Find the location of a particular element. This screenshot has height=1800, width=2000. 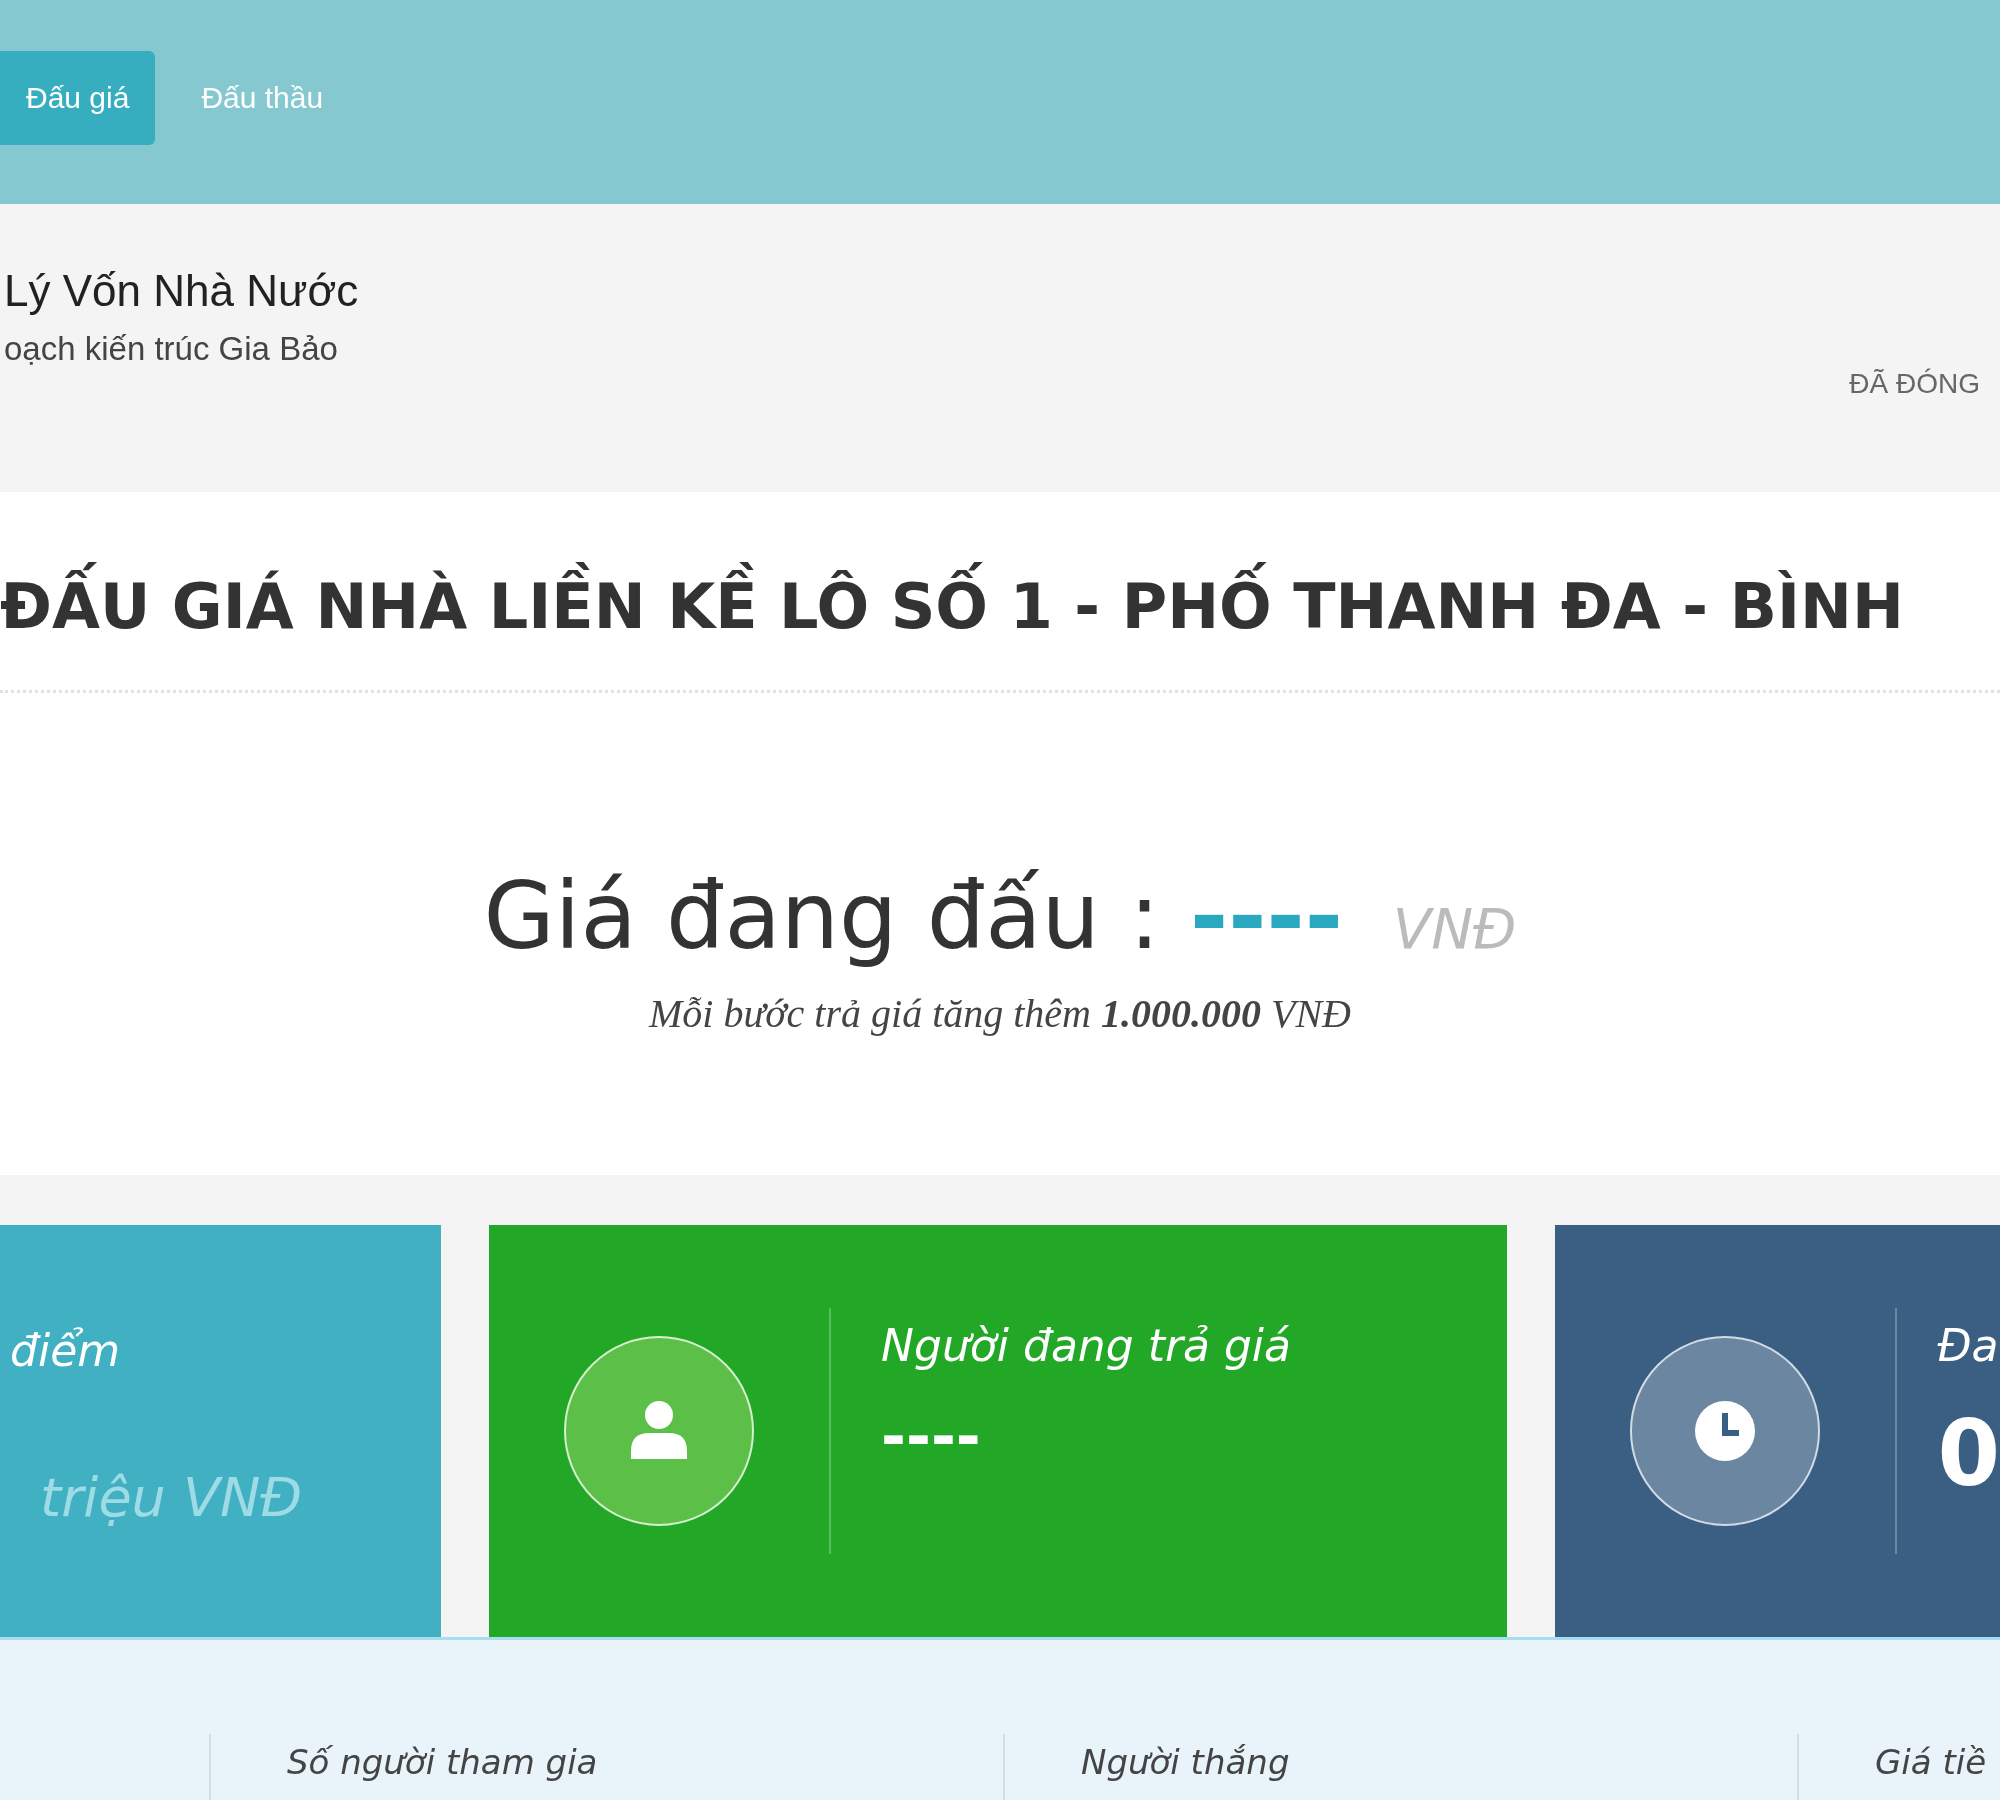

card-label: Đa is located at coordinates (1968, 1345).